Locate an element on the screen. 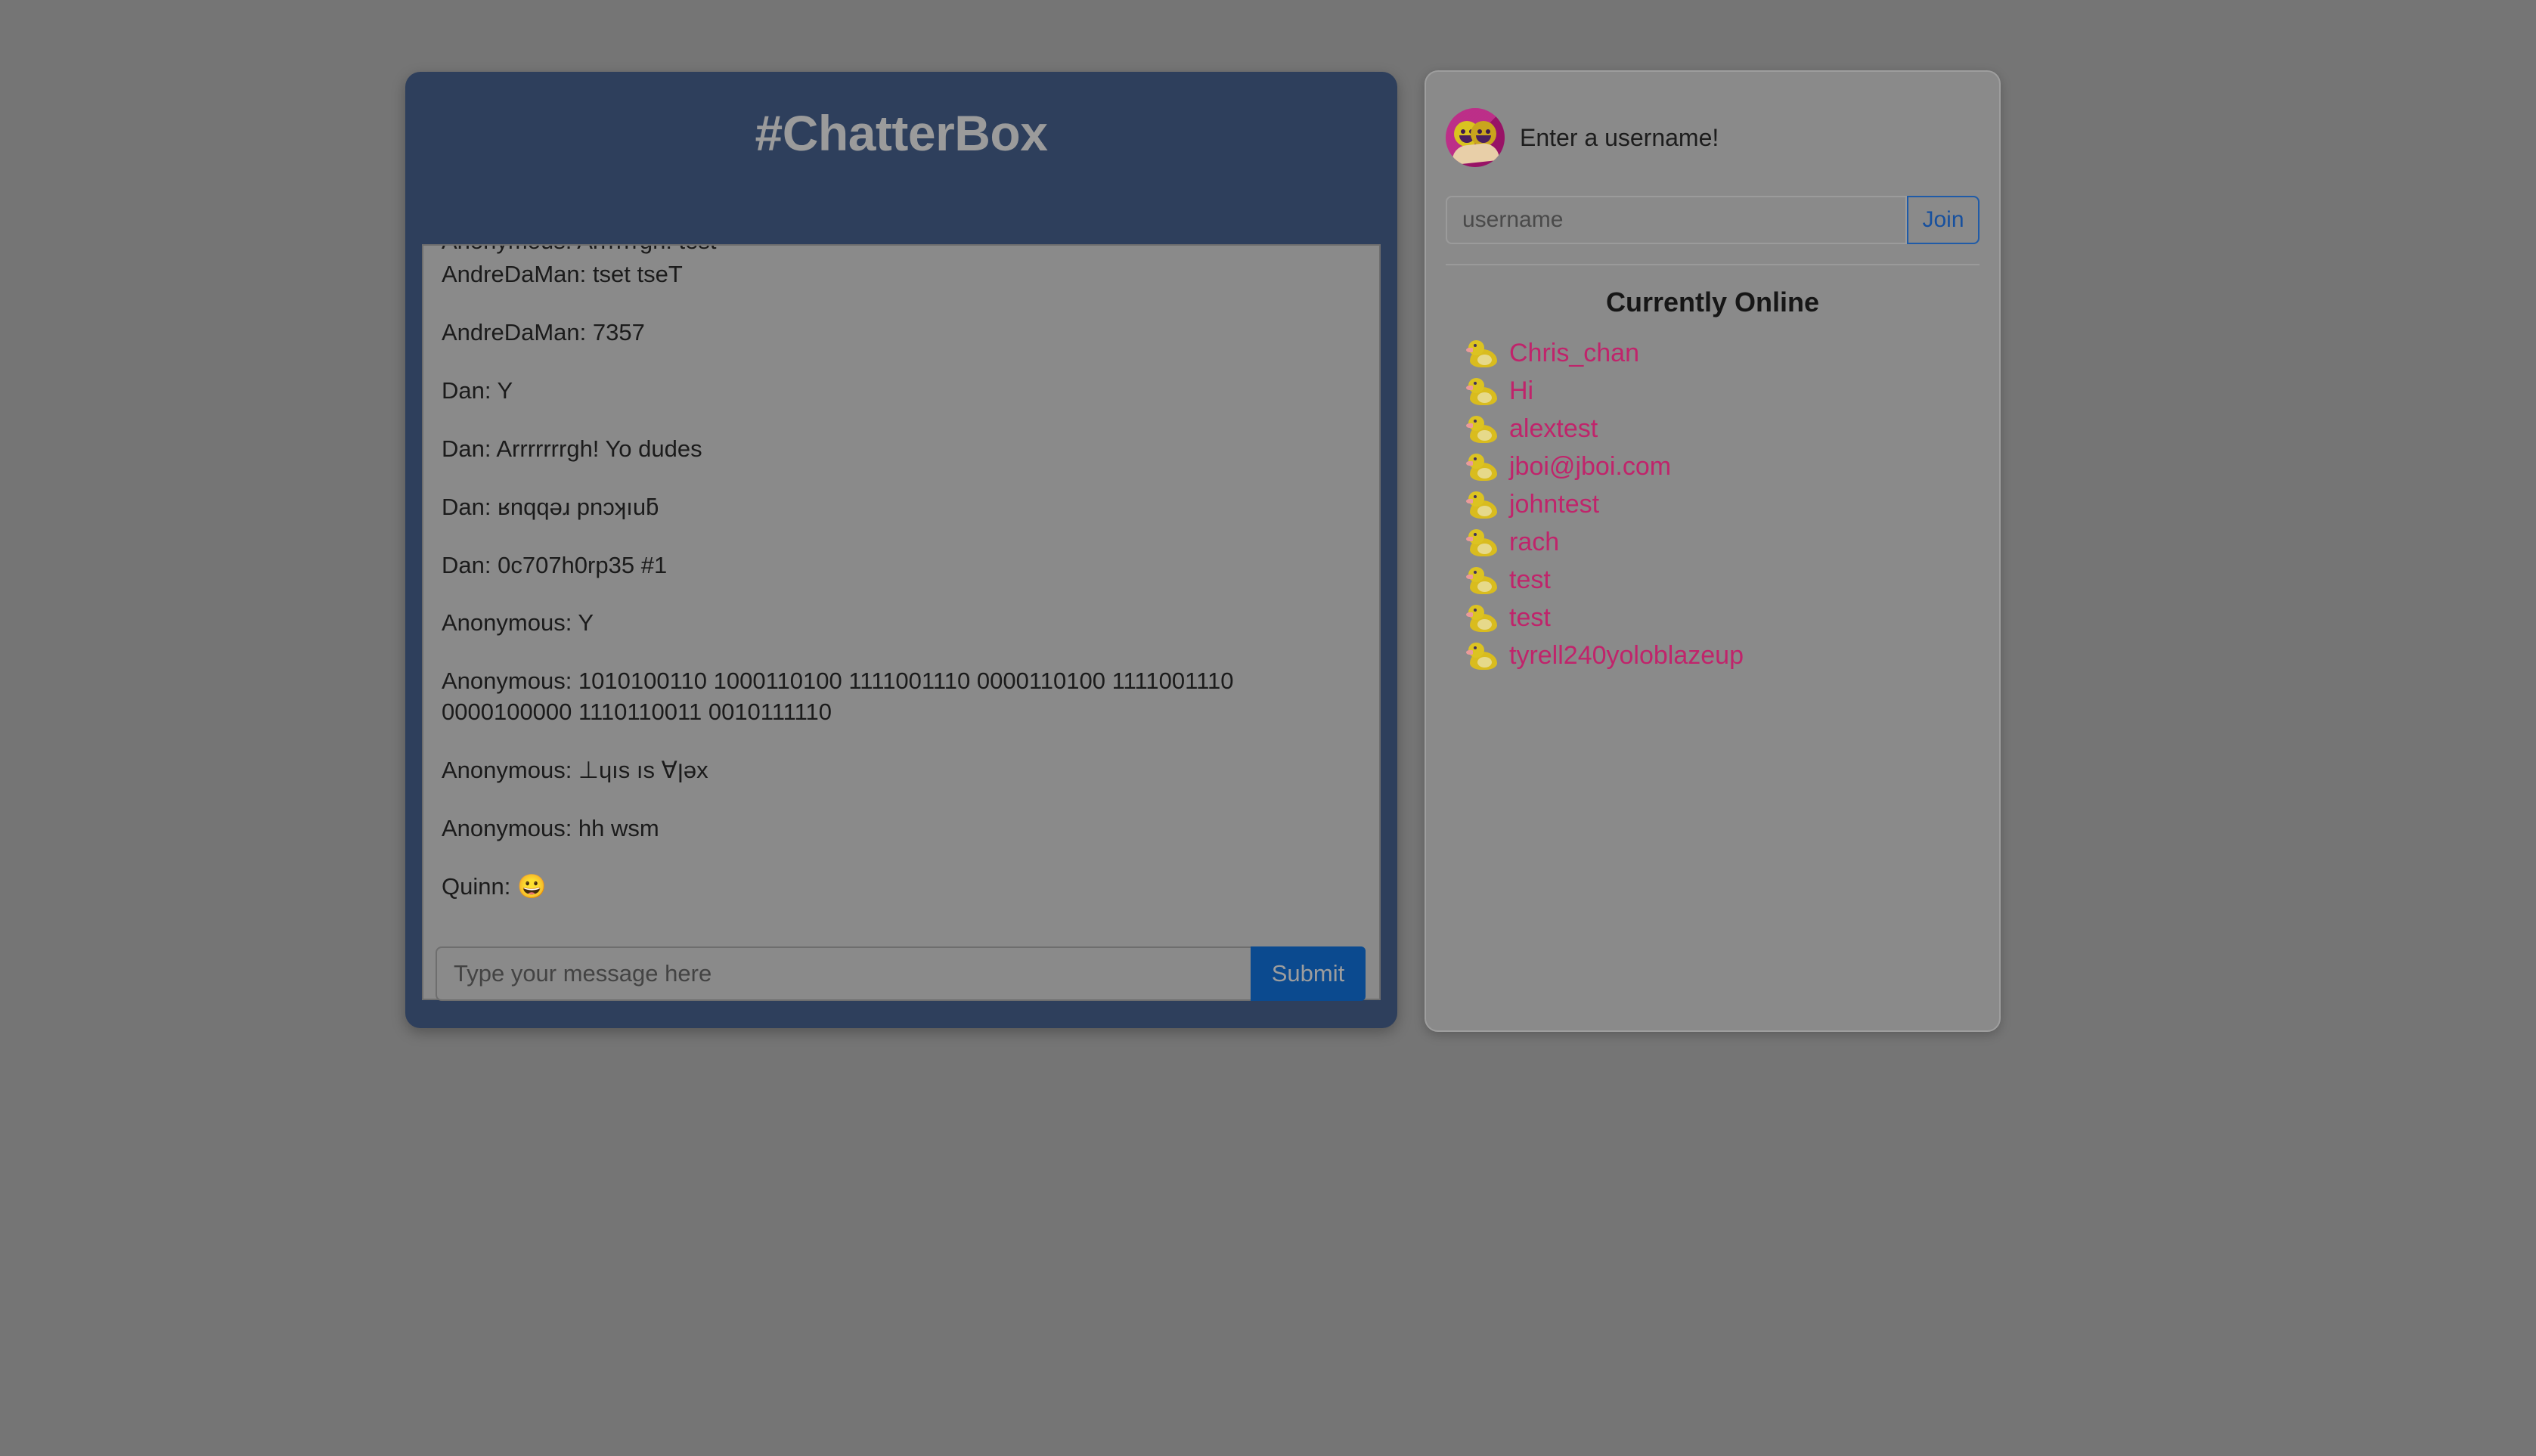  chat-message: Anonymous: ⊥ɥıs ıs ∀ןǝx is located at coordinates (575, 770).